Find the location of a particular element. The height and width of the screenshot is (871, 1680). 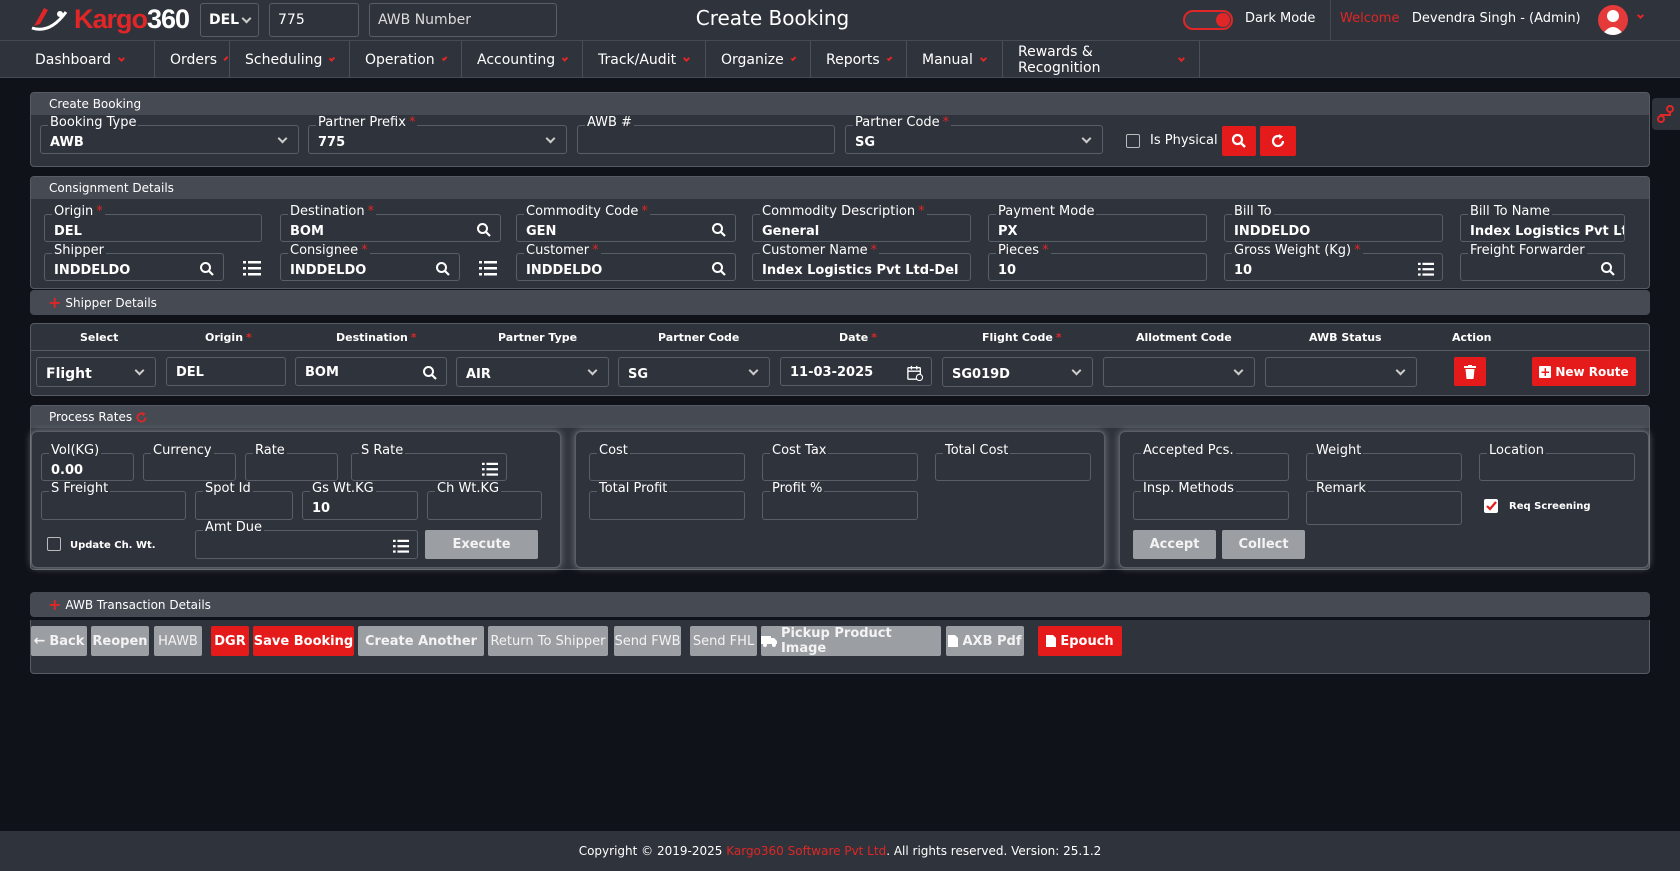

awb-transaction-toggle: + AWB Transaction Details is located at coordinates (840, 604).